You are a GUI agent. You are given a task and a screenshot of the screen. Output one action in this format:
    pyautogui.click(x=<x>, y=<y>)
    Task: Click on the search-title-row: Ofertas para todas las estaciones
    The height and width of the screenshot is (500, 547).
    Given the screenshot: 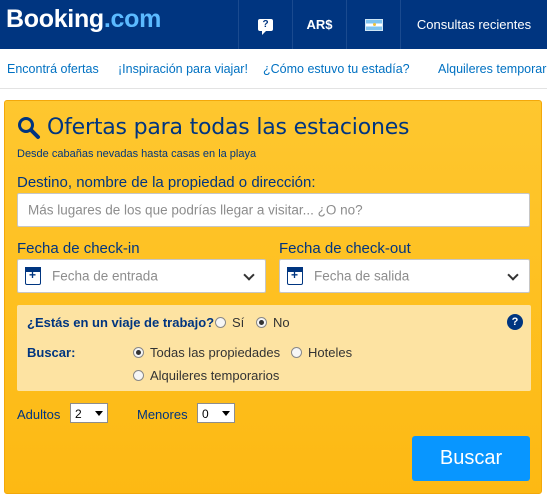 What is the action you would take?
    pyautogui.click(x=213, y=127)
    